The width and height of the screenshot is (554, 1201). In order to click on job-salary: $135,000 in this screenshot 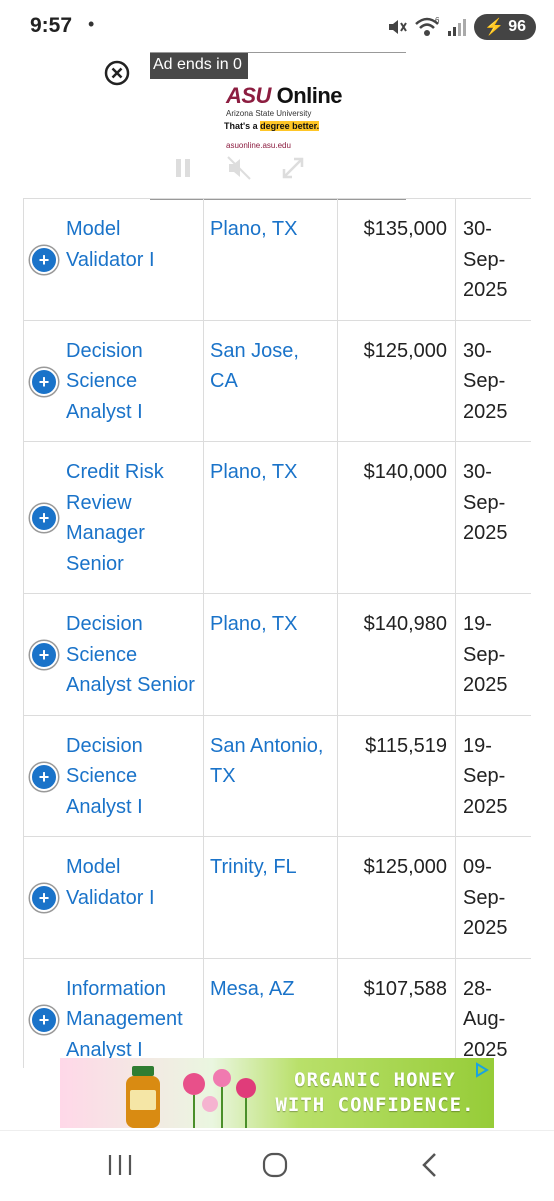, I will do `click(396, 259)`.